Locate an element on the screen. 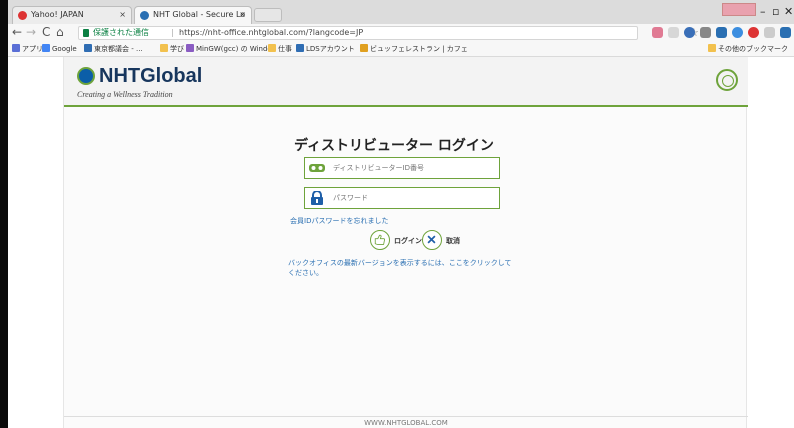 Image resolution: width=794 pixels, height=428 pixels. maximize-button: ▫ is located at coordinates (775, 12).